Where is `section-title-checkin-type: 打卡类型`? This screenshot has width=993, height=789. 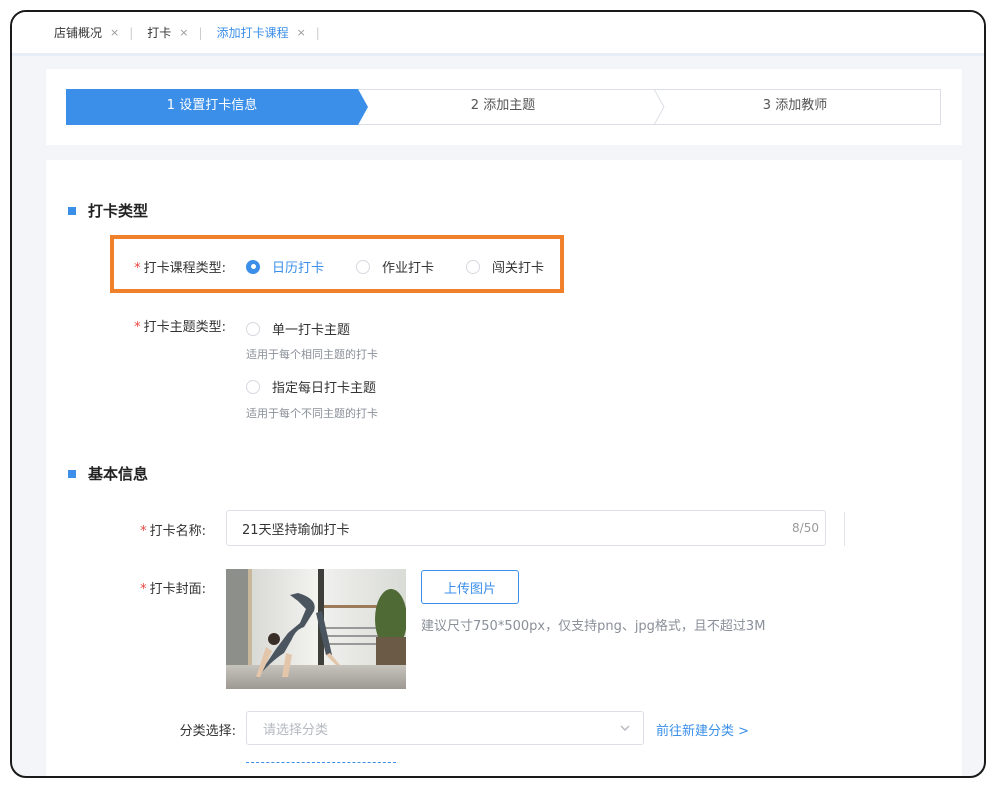 section-title-checkin-type: 打卡类型 is located at coordinates (108, 210).